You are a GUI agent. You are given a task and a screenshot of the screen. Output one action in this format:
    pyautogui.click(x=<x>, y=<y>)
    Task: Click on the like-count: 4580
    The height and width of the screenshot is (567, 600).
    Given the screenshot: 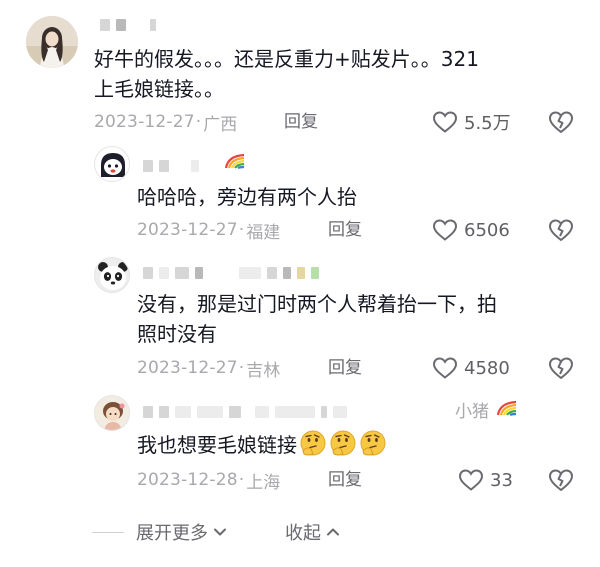 What is the action you would take?
    pyautogui.click(x=487, y=368)
    